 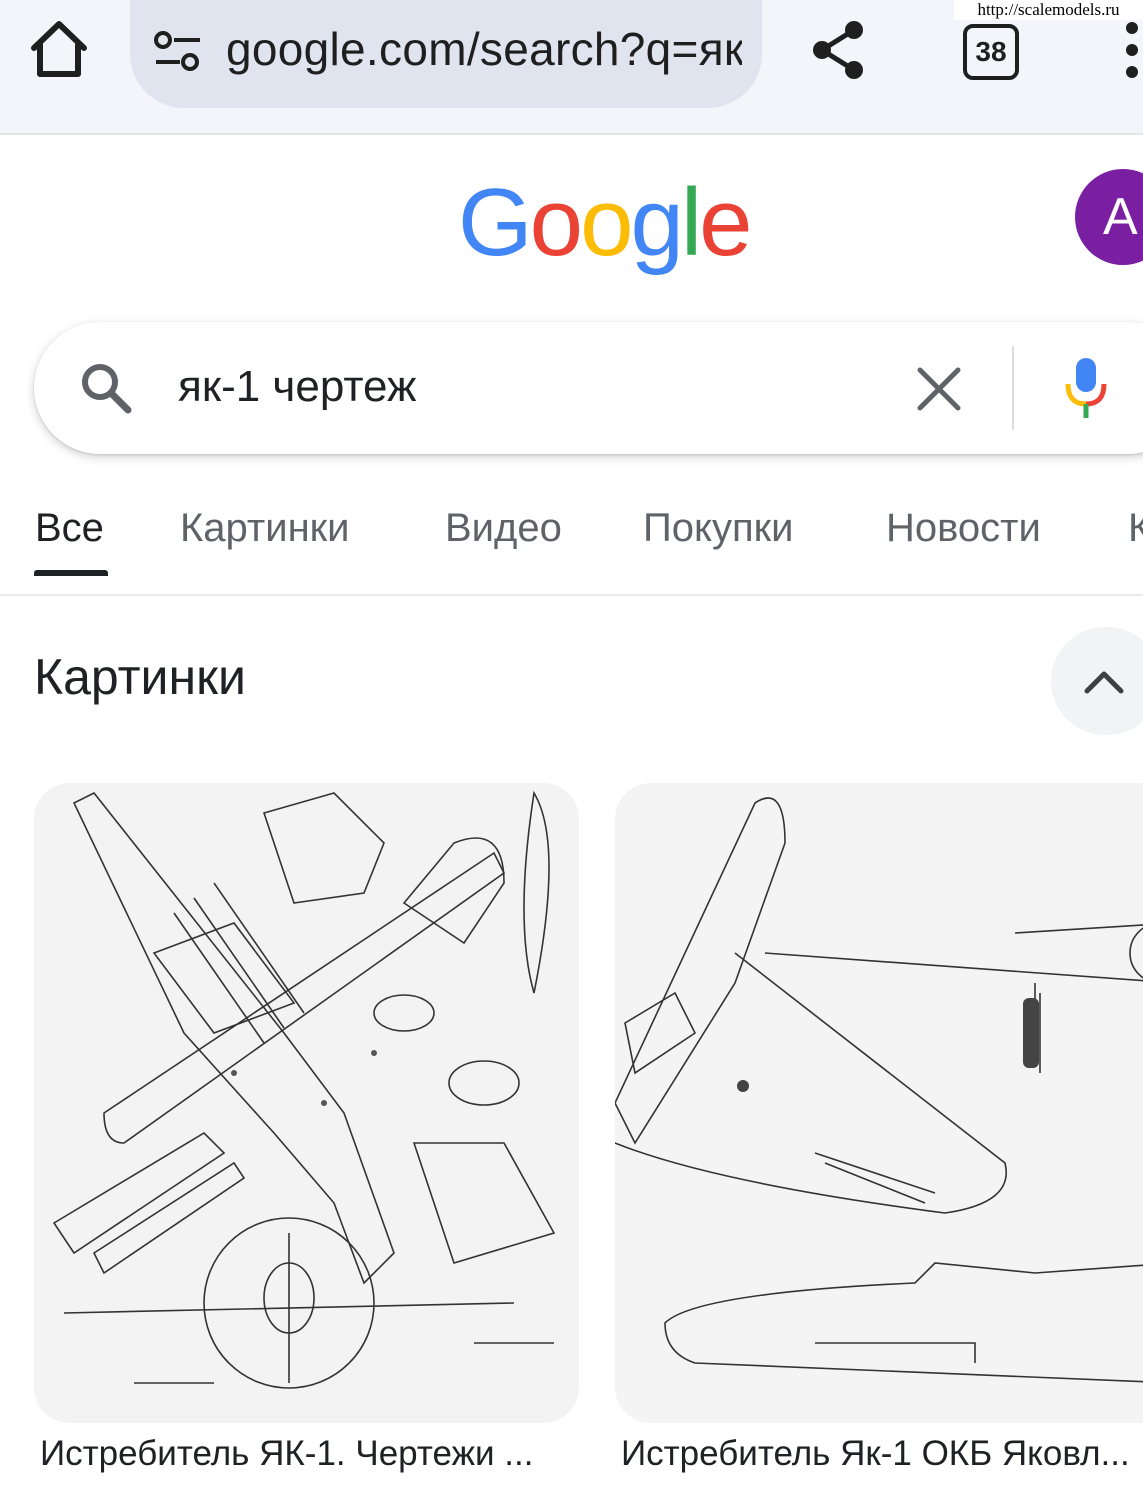 I want to click on watermark-text: http://scalemodels.ru, so click(x=1048, y=10).